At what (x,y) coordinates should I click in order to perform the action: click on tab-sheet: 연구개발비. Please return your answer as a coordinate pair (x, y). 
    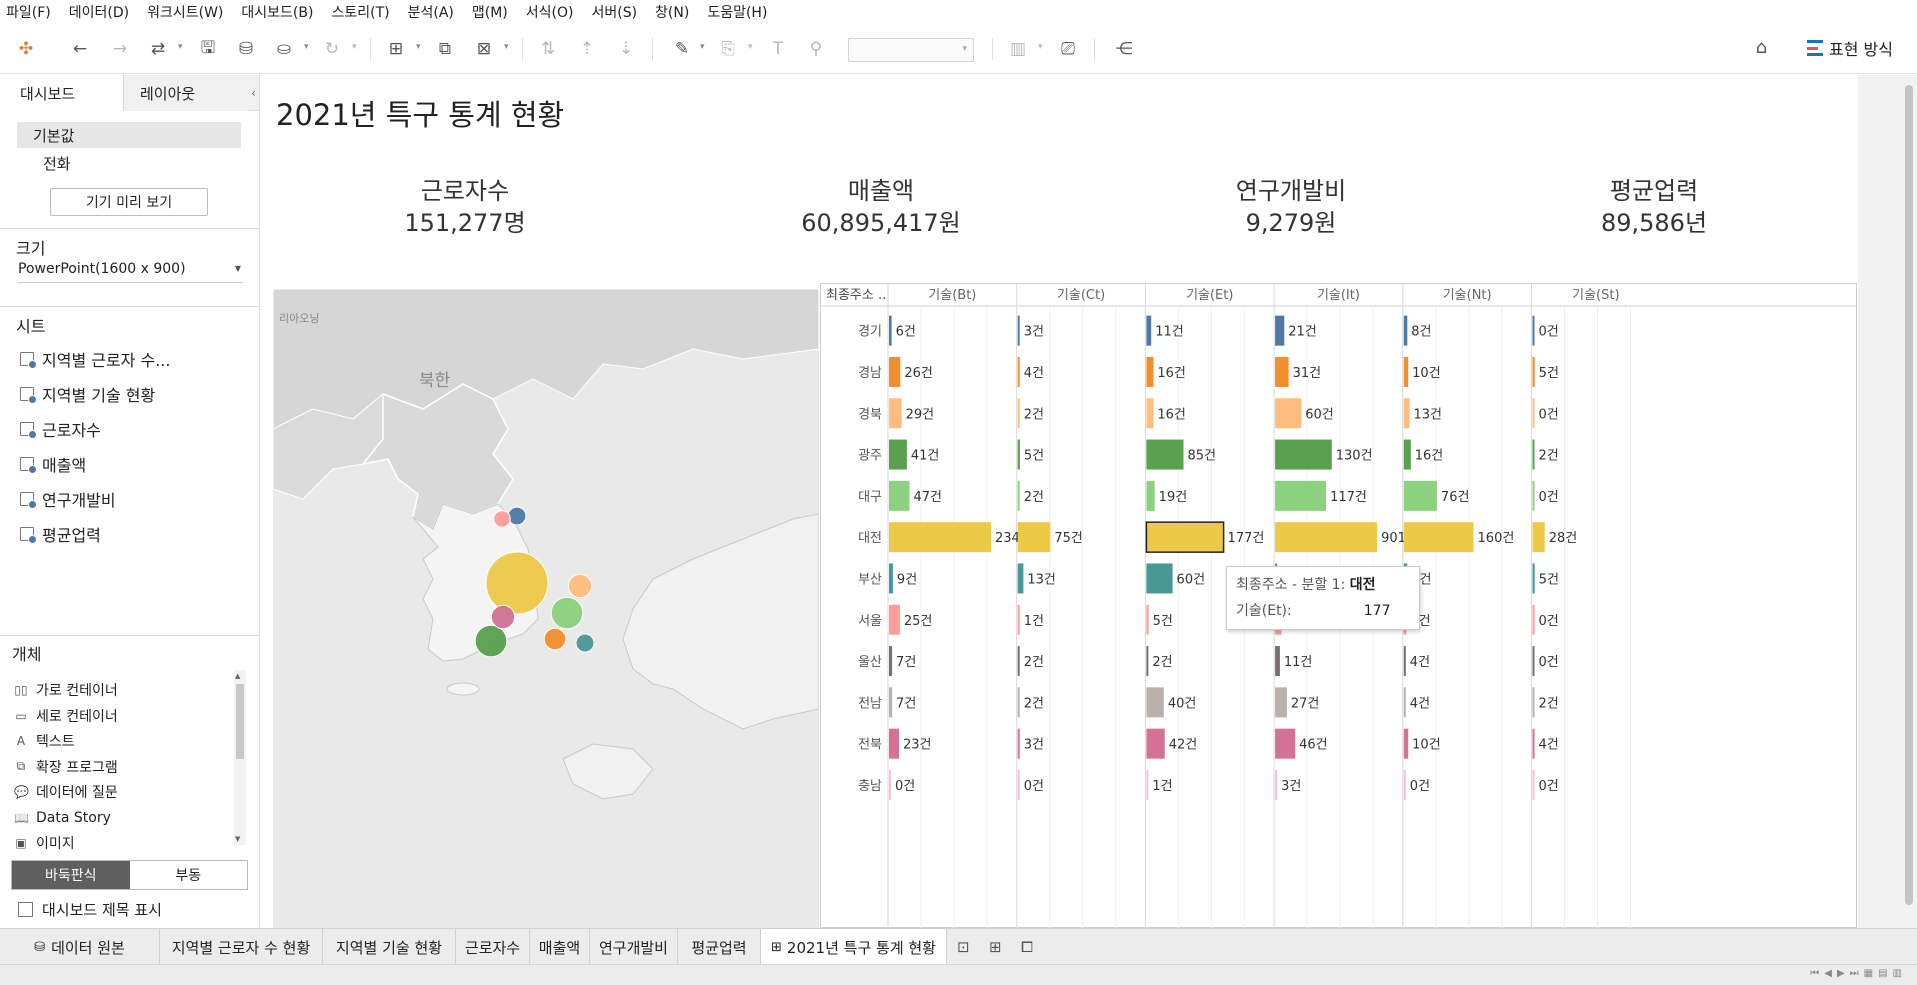
    Looking at the image, I should click on (634, 947).